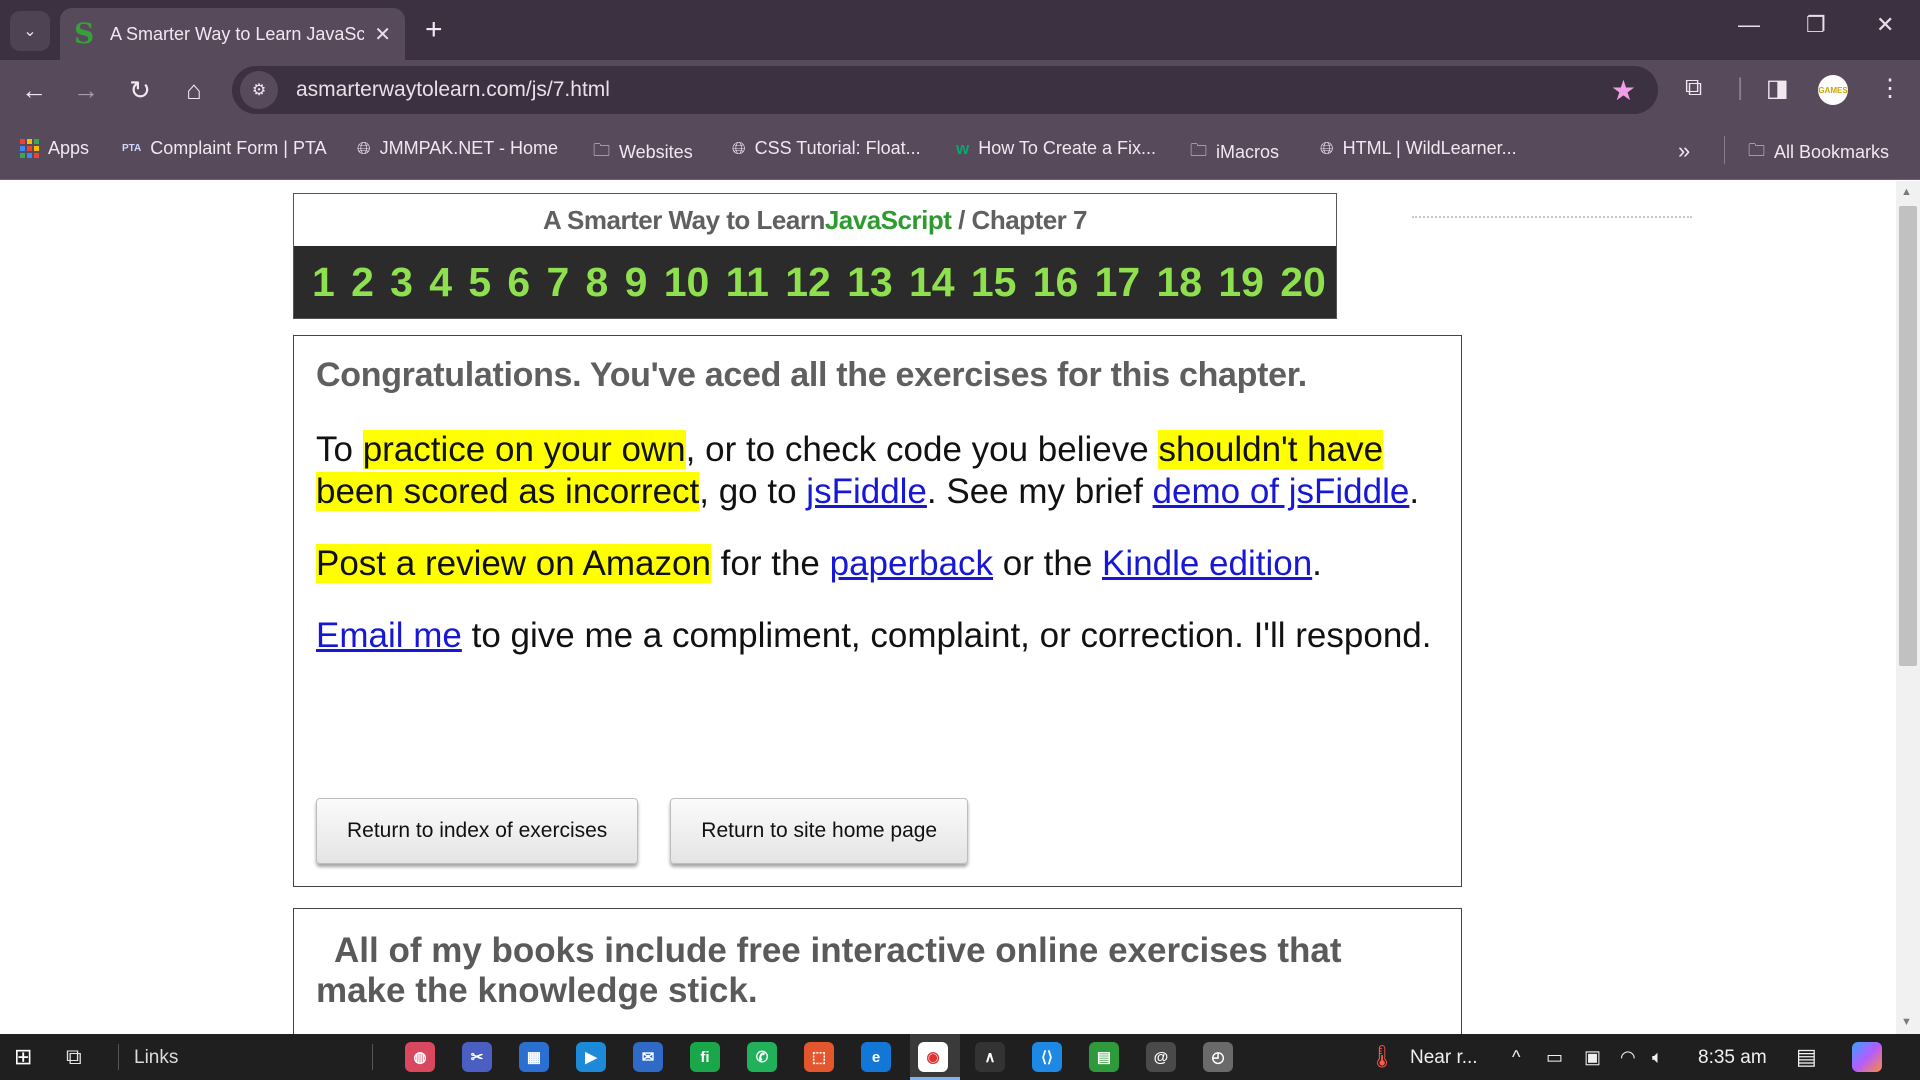 The height and width of the screenshot is (1080, 1920). Describe the element at coordinates (382, 34) in the screenshot. I see `close-icon: ✕` at that location.